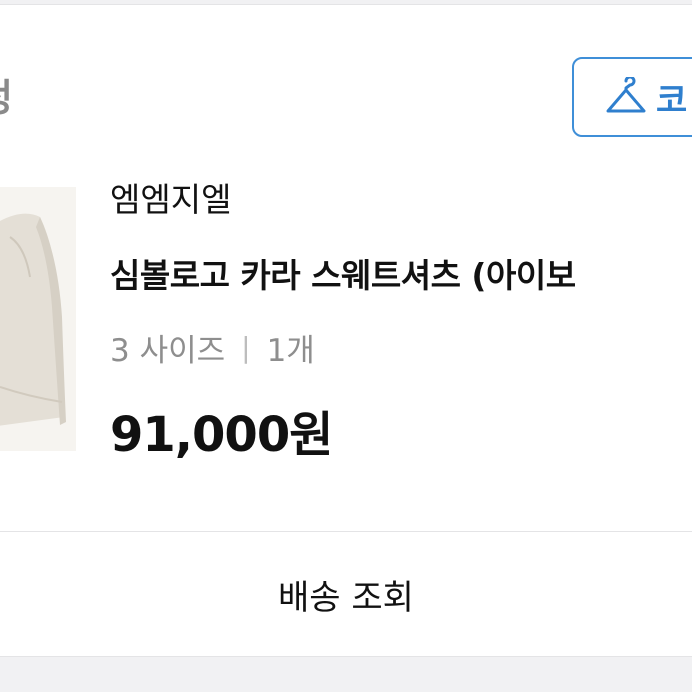  I want to click on order-status-title: 정, so click(6, 94).